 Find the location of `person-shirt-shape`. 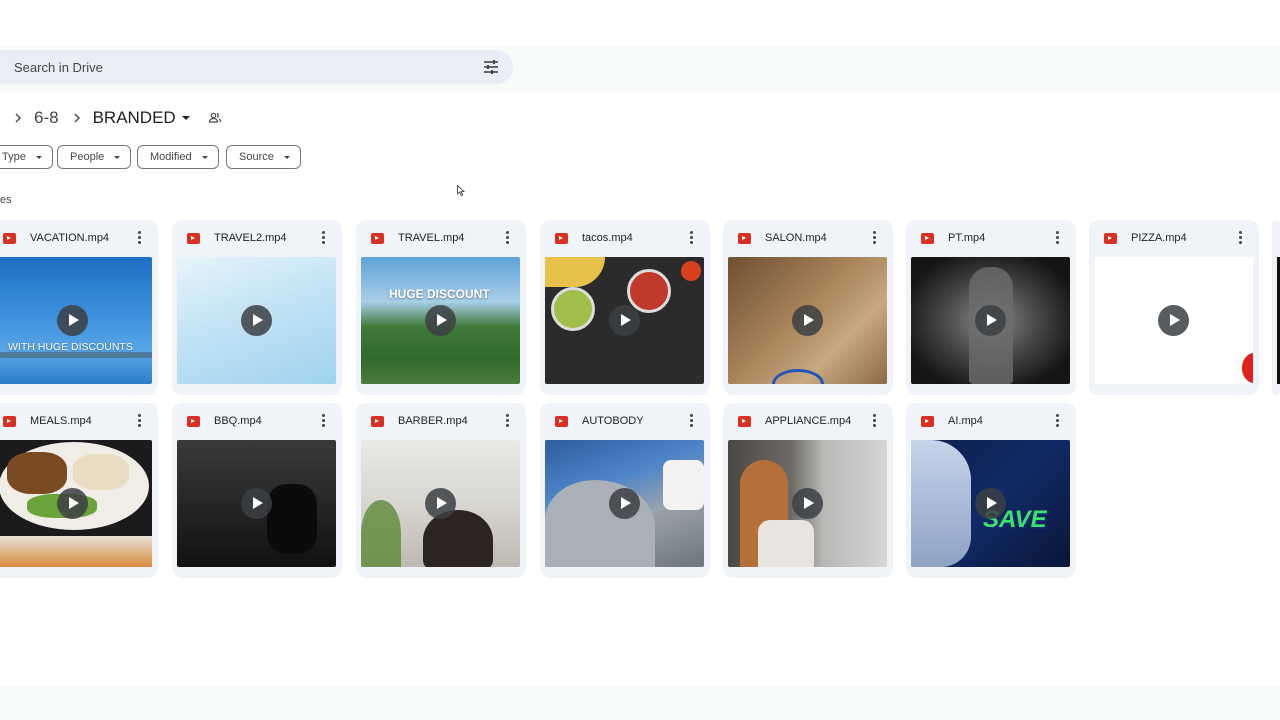

person-shirt-shape is located at coordinates (786, 543).